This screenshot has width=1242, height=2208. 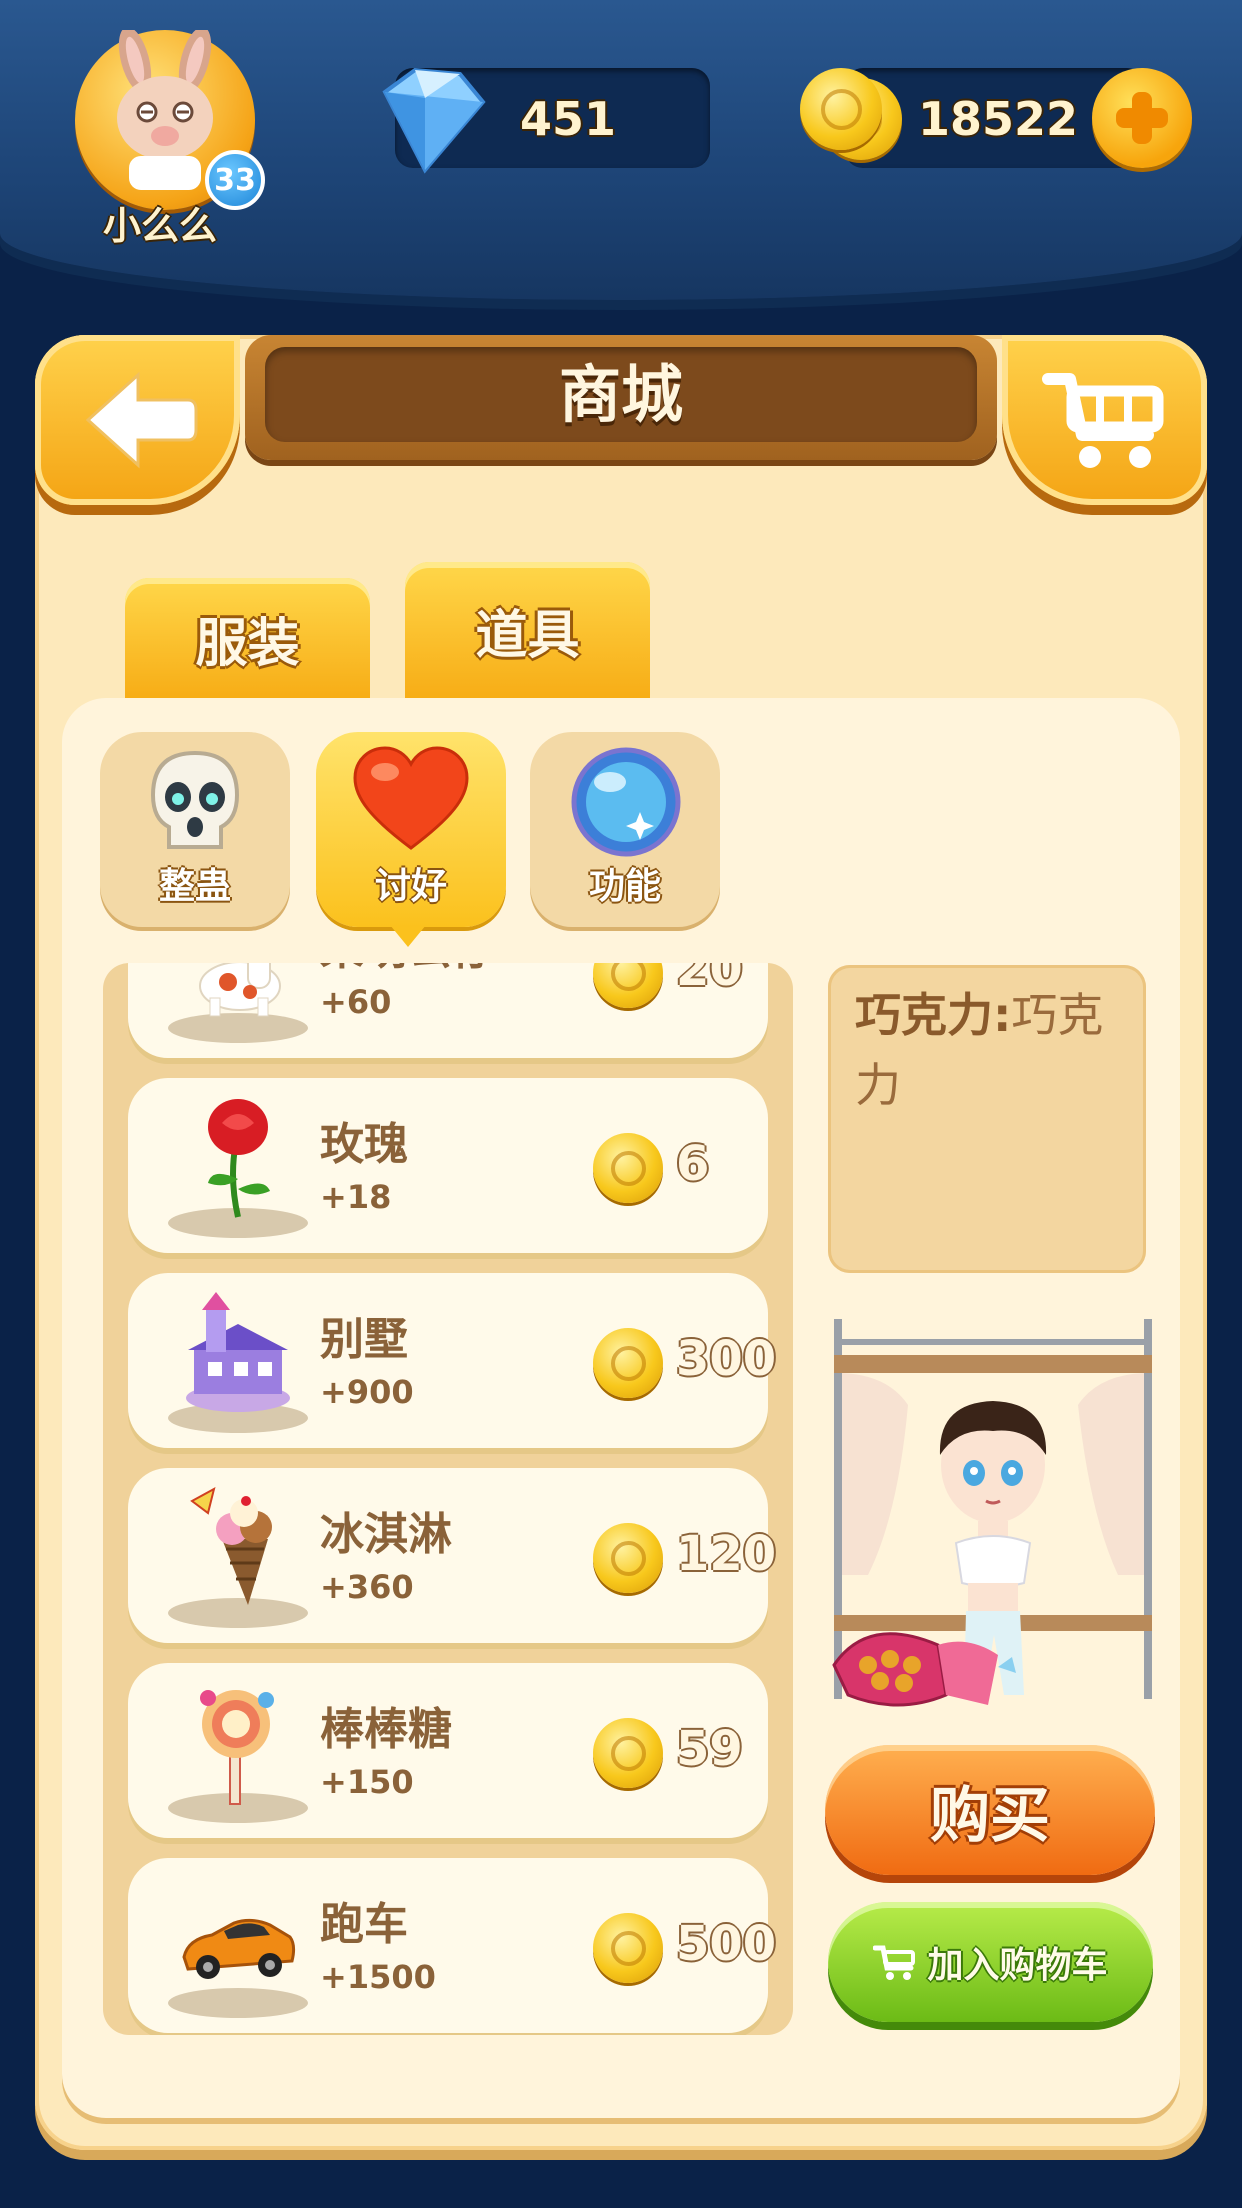 I want to click on item-description: 巧克力:巧克力, so click(x=990, y=1050).